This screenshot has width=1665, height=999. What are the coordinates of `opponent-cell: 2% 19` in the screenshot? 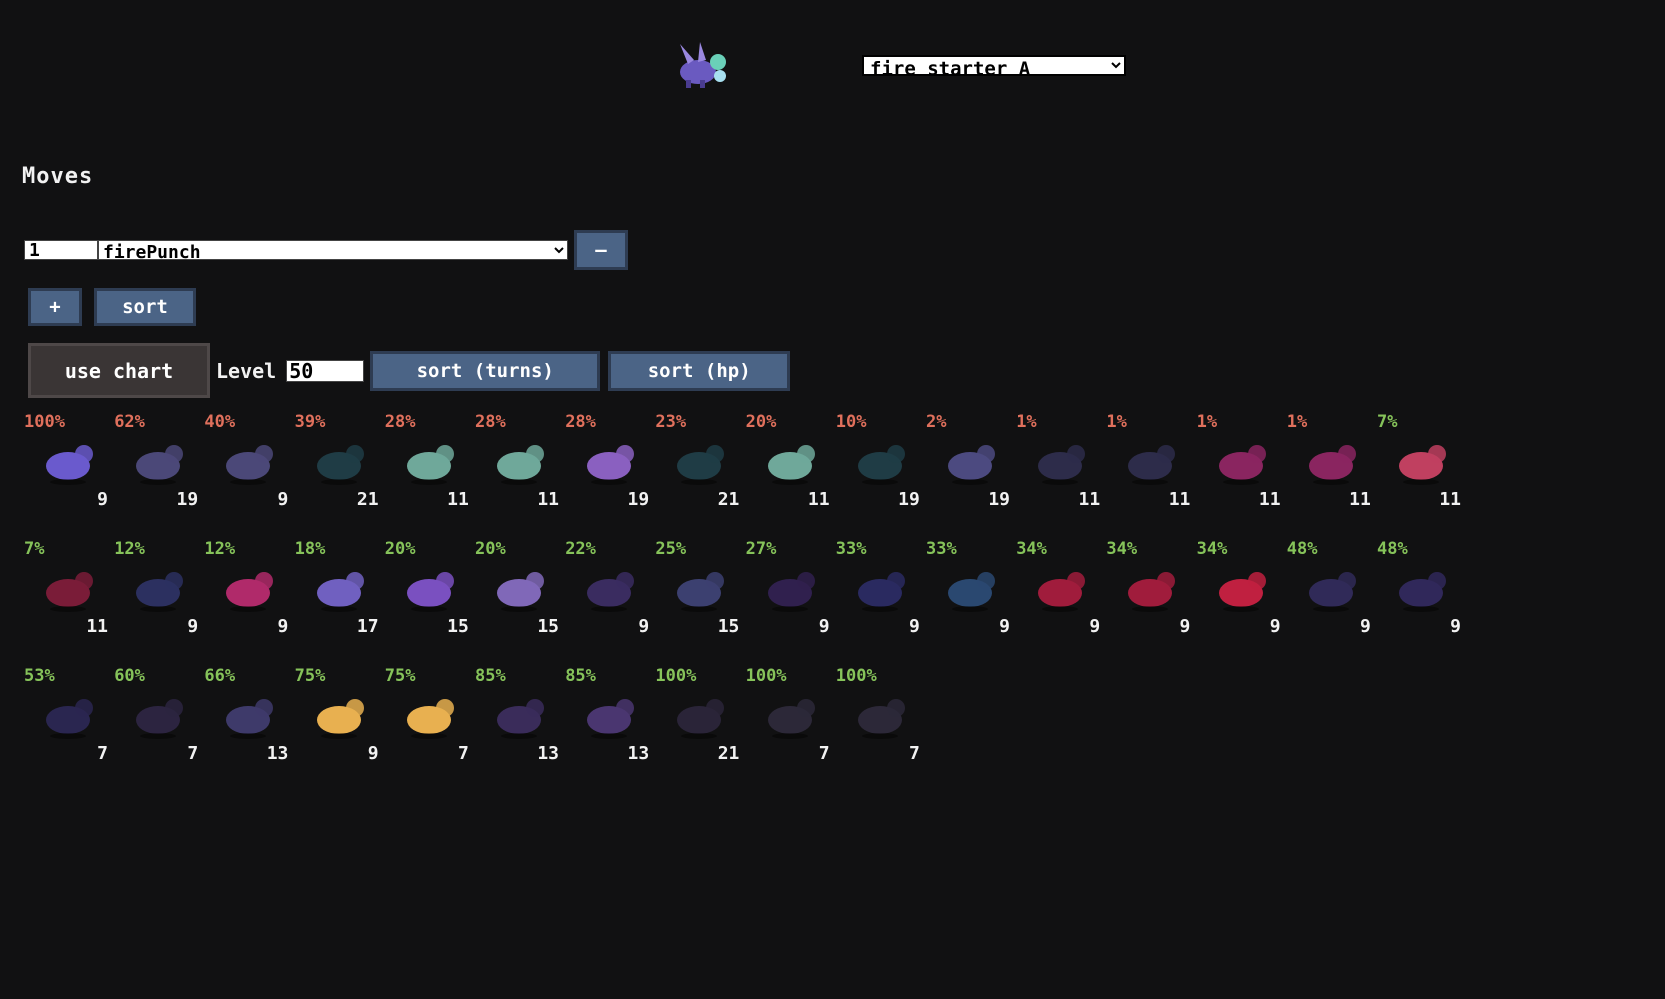 It's located at (969, 467).